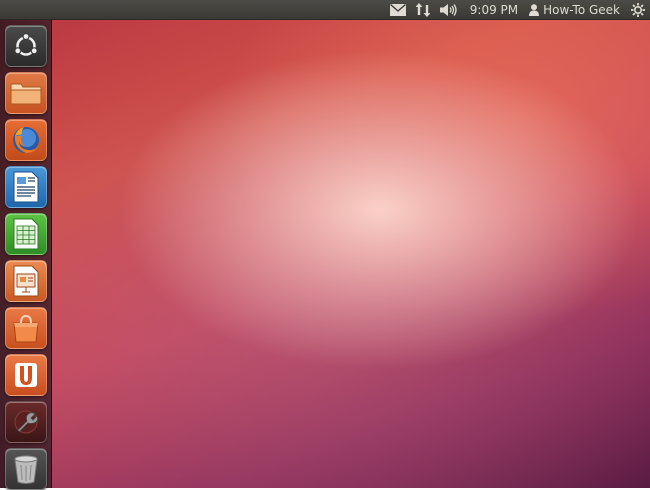 Image resolution: width=650 pixels, height=490 pixels. Describe the element at coordinates (494, 10) in the screenshot. I see `clock: 9:09 PM` at that location.